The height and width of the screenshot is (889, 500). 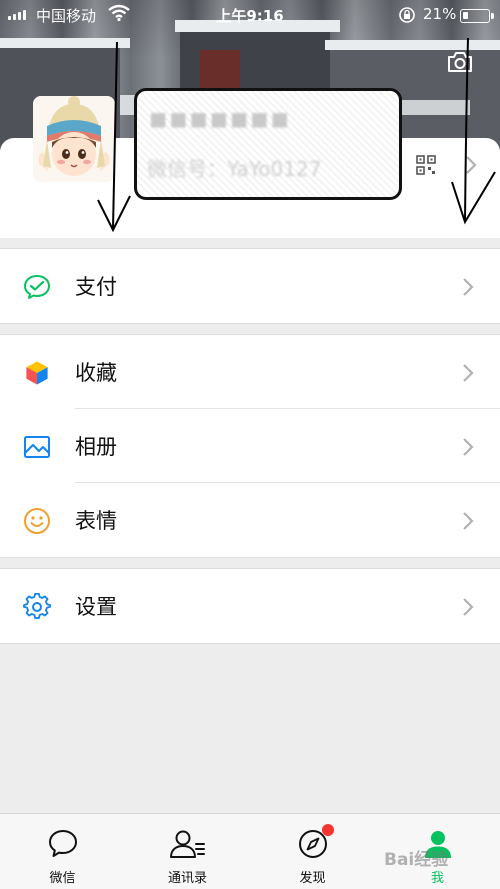 What do you see at coordinates (471, 165) in the screenshot?
I see `profile-chevron-right-icon` at bounding box center [471, 165].